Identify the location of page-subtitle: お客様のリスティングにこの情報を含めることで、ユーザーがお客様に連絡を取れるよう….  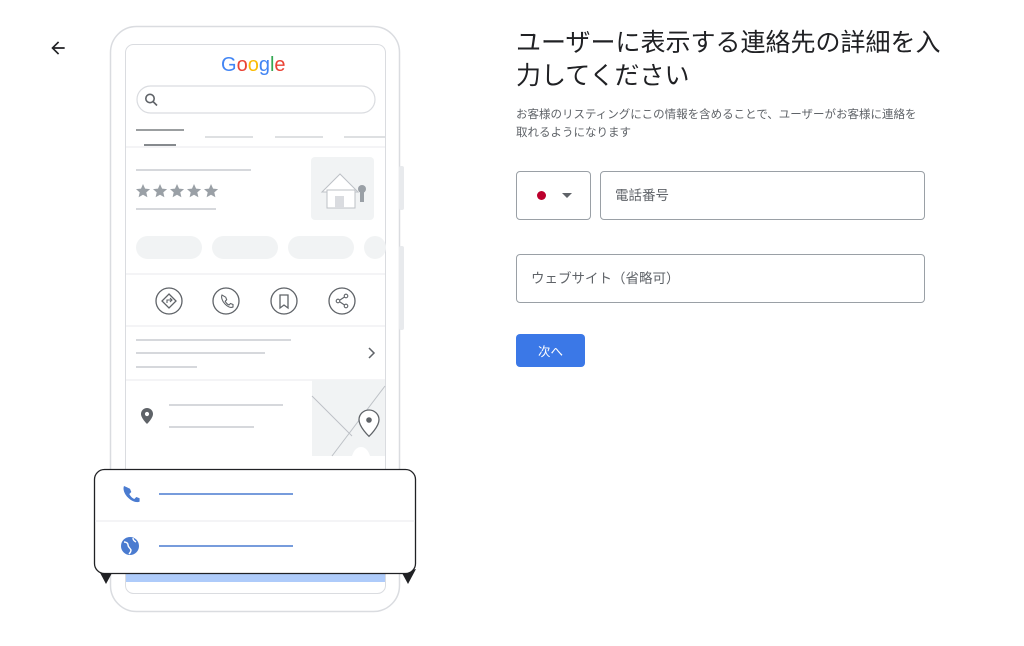
(716, 123).